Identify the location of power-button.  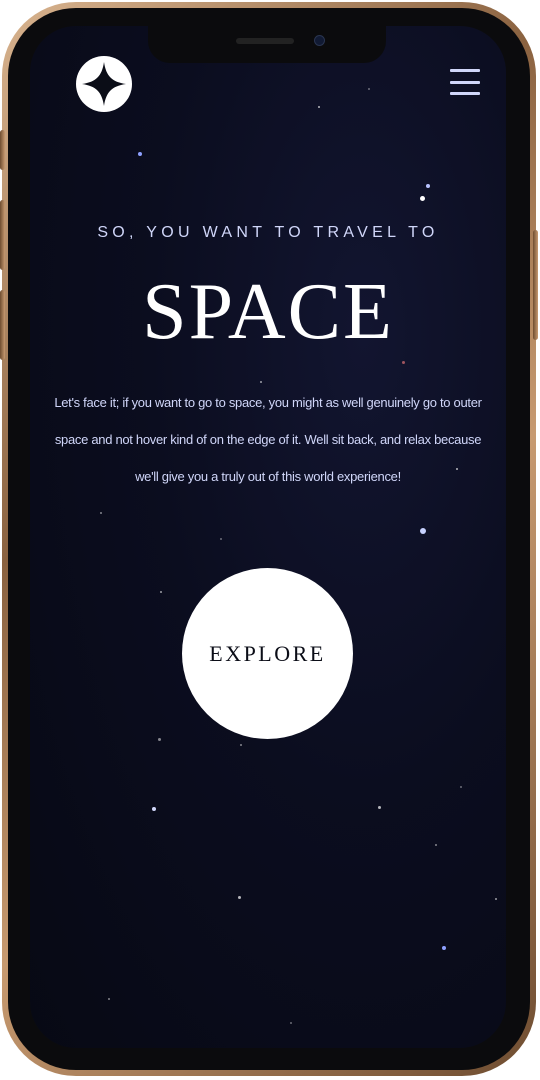
(535, 285).